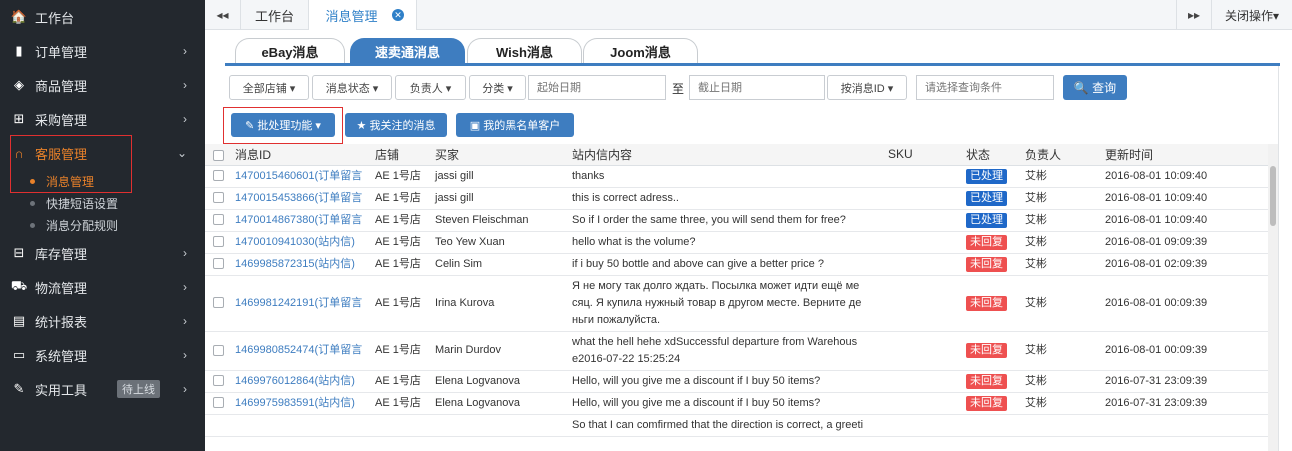  I want to click on followed-messages-button: ★ 我关注的消息, so click(396, 125).